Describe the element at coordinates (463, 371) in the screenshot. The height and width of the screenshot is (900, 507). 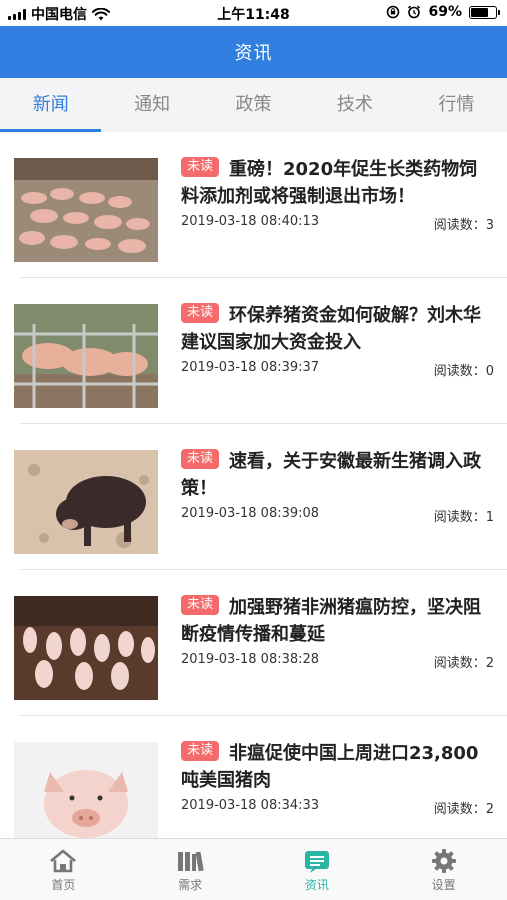
I see `read-count: 阅读数：0` at that location.